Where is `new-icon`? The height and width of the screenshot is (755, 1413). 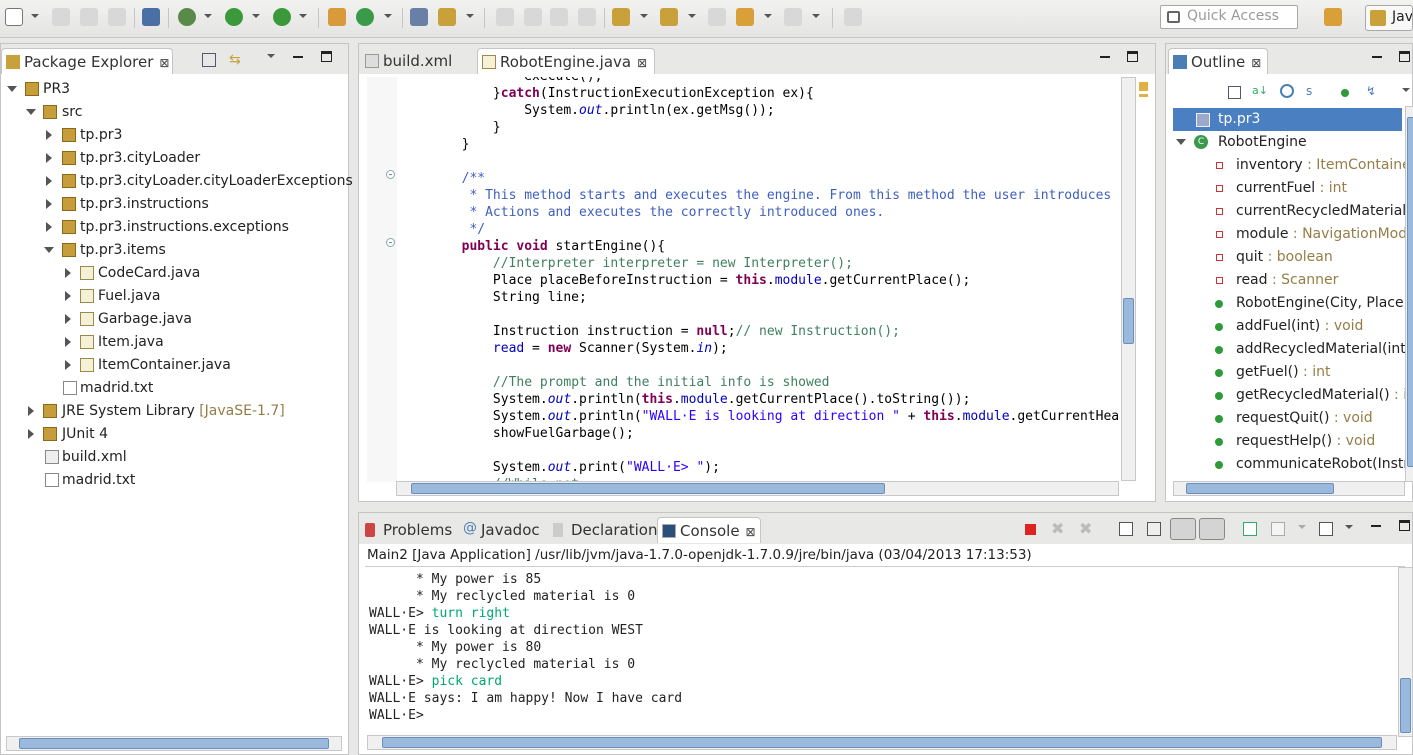
new-icon is located at coordinates (14, 17).